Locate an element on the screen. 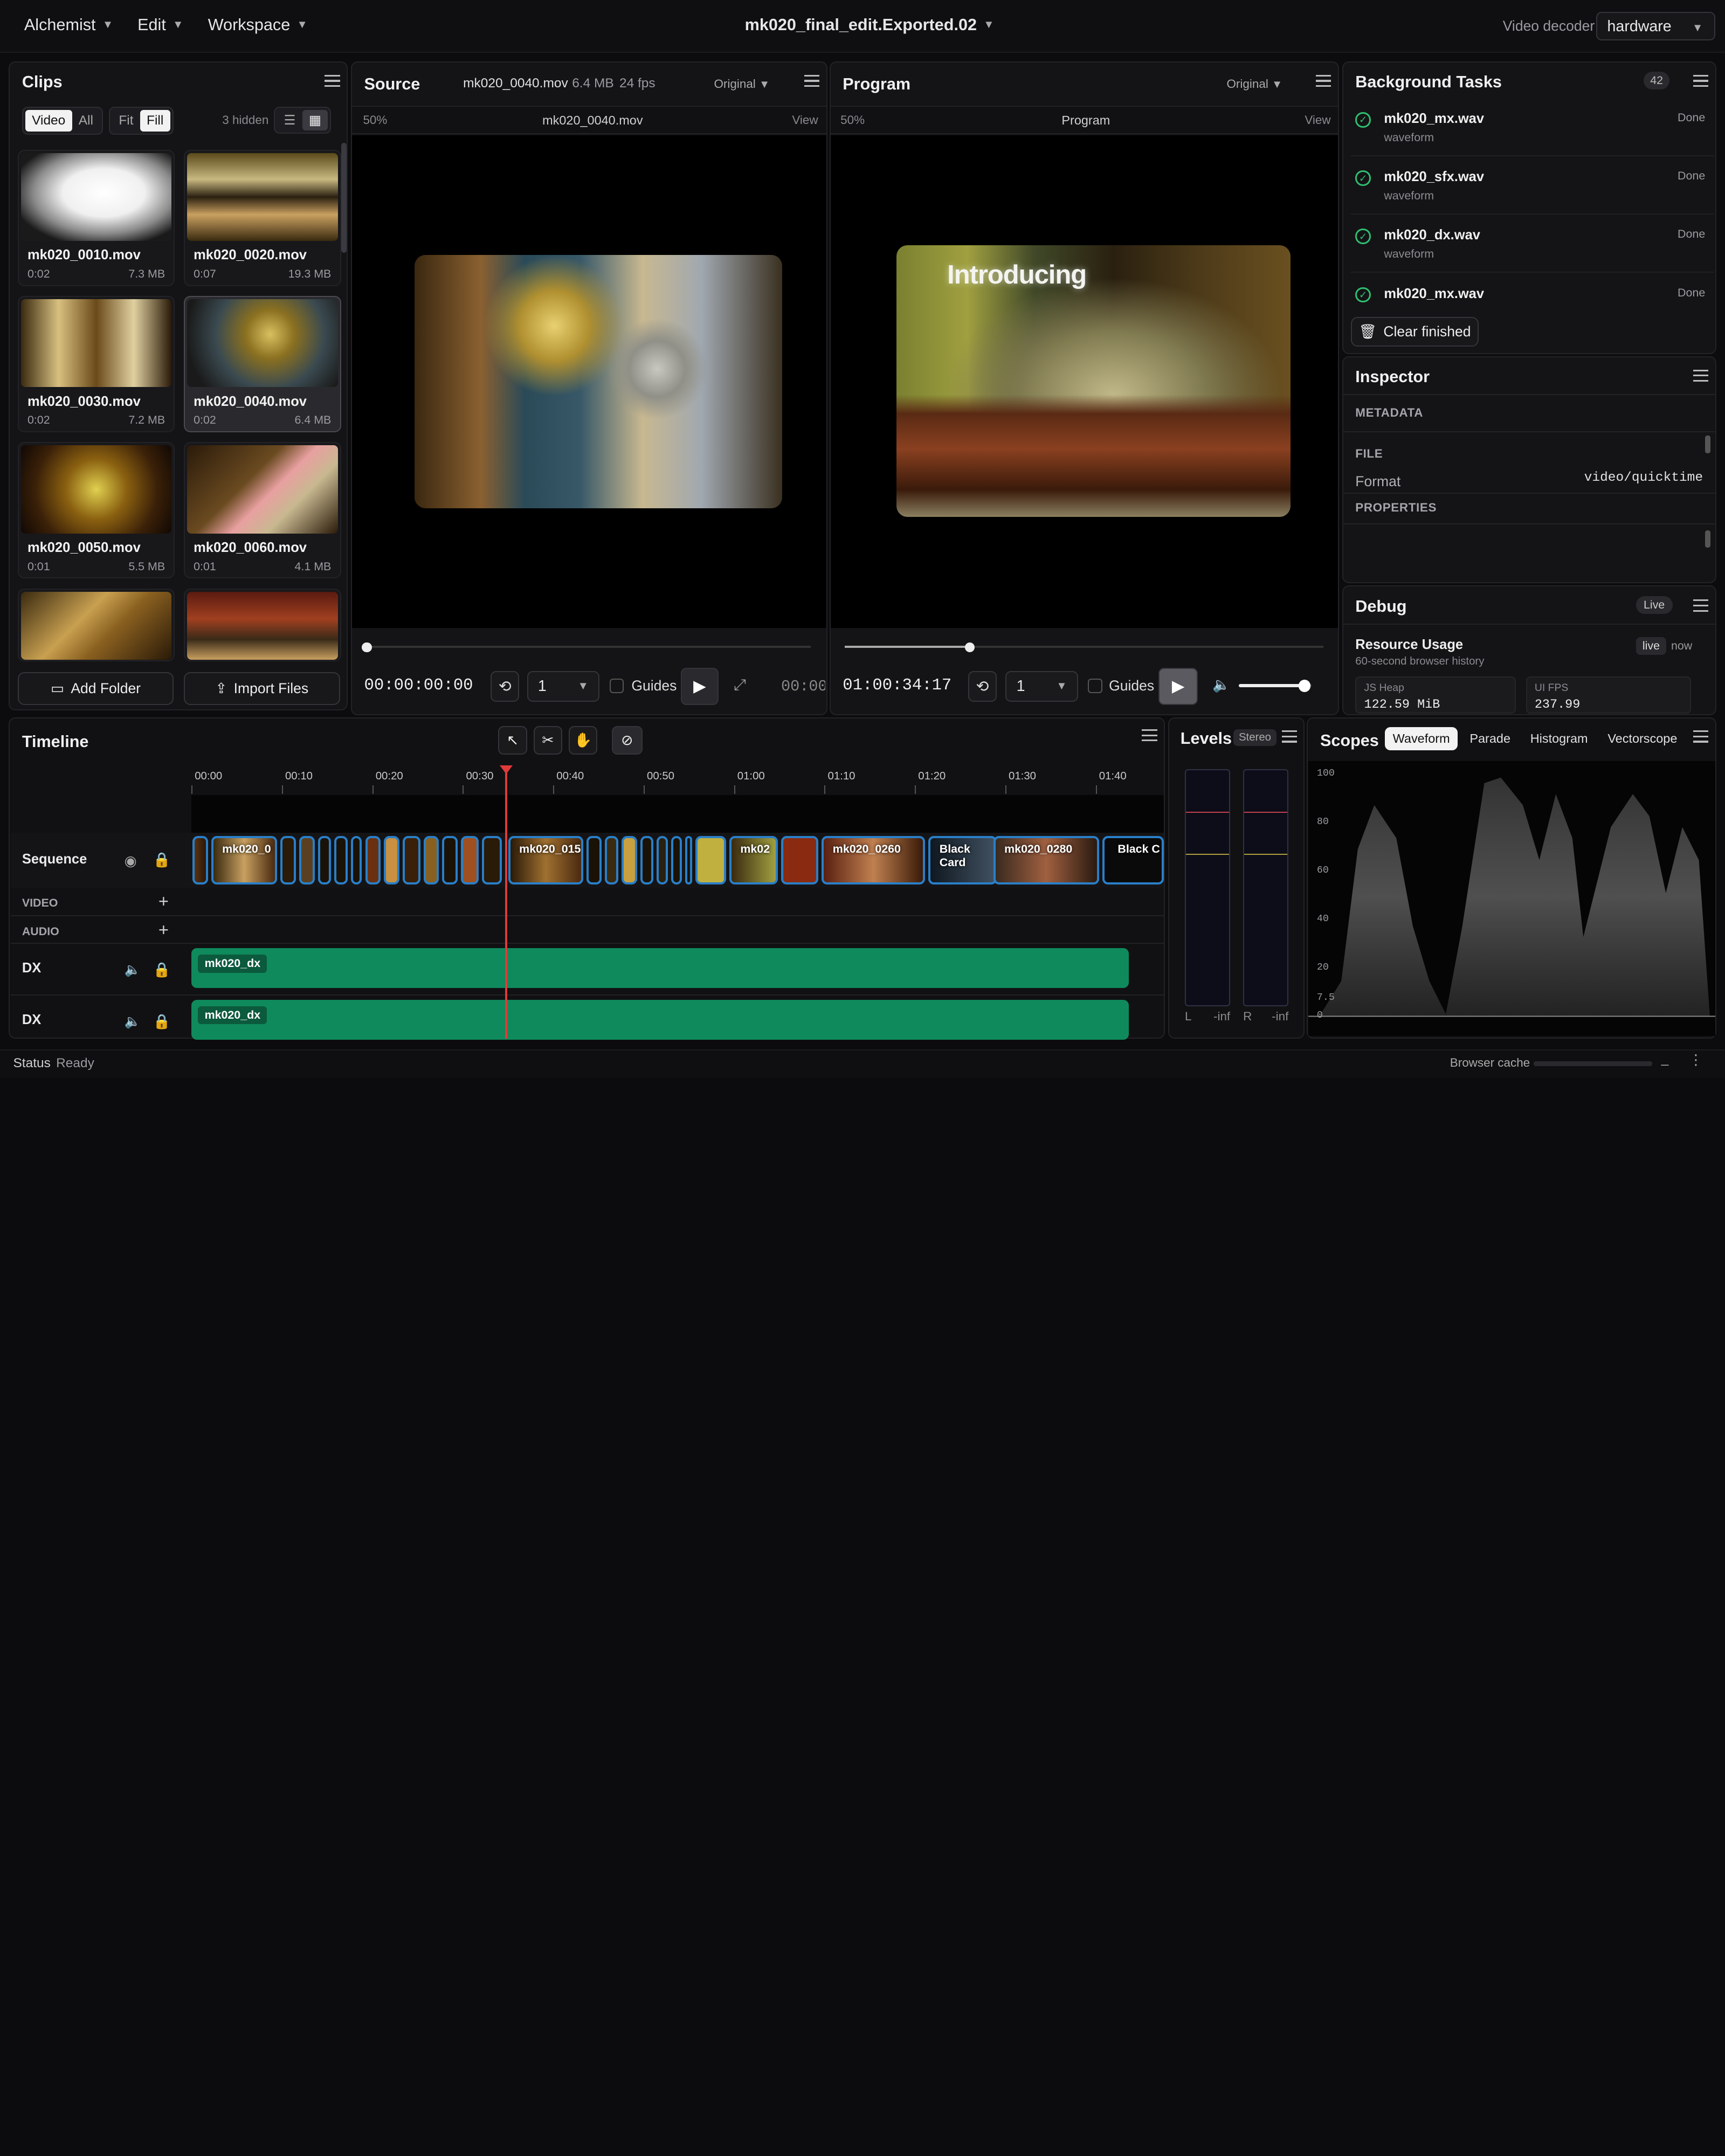 This screenshot has height=2156, width=1725. timeline-clip: Black Card is located at coordinates (962, 860).